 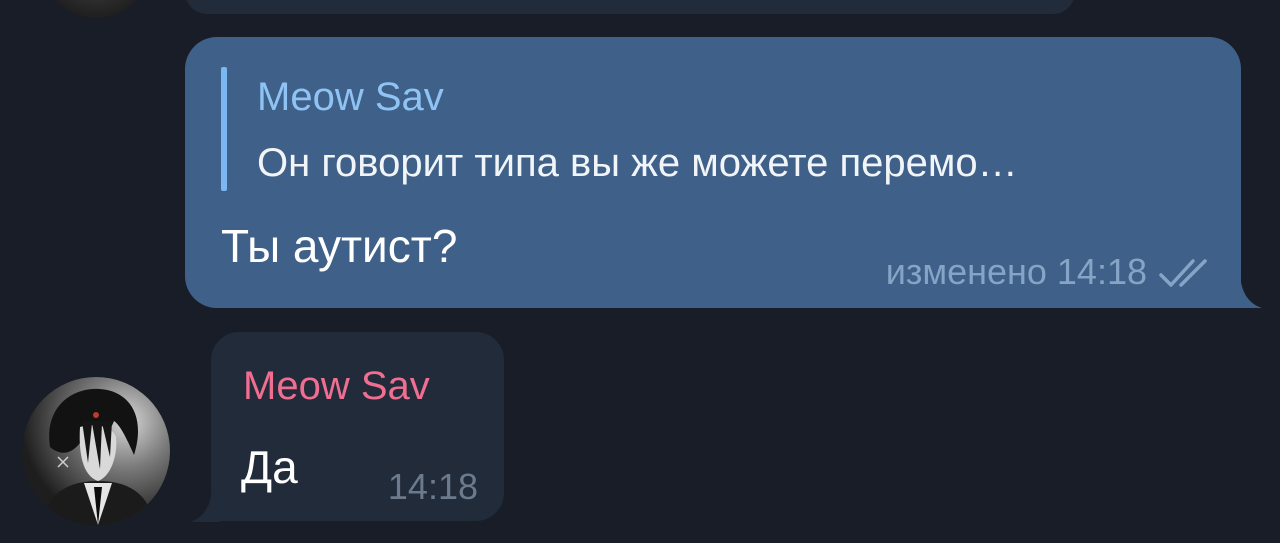 What do you see at coordinates (1188, 272) in the screenshot?
I see `double-check-icon` at bounding box center [1188, 272].